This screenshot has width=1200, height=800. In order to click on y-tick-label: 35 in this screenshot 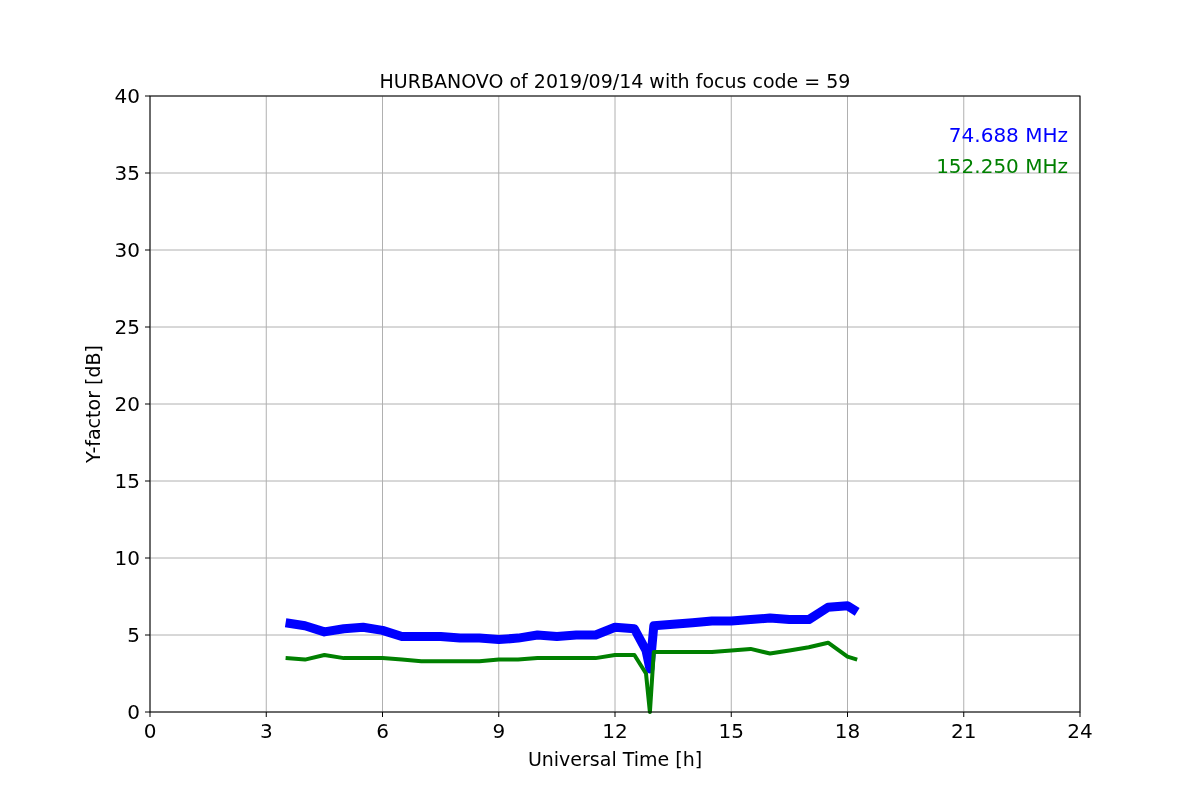, I will do `click(127, 173)`.